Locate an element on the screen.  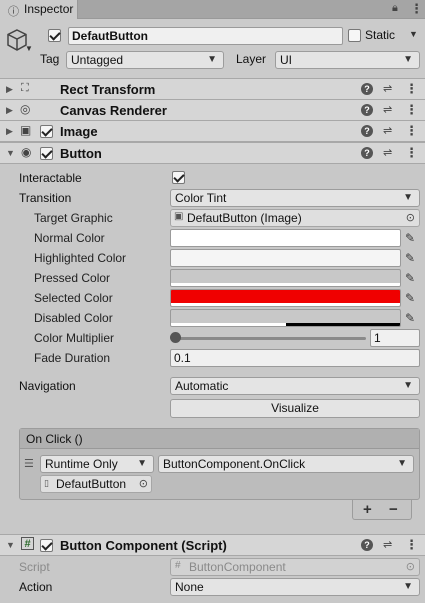
add-listener-button: + is located at coordinates (367, 509).